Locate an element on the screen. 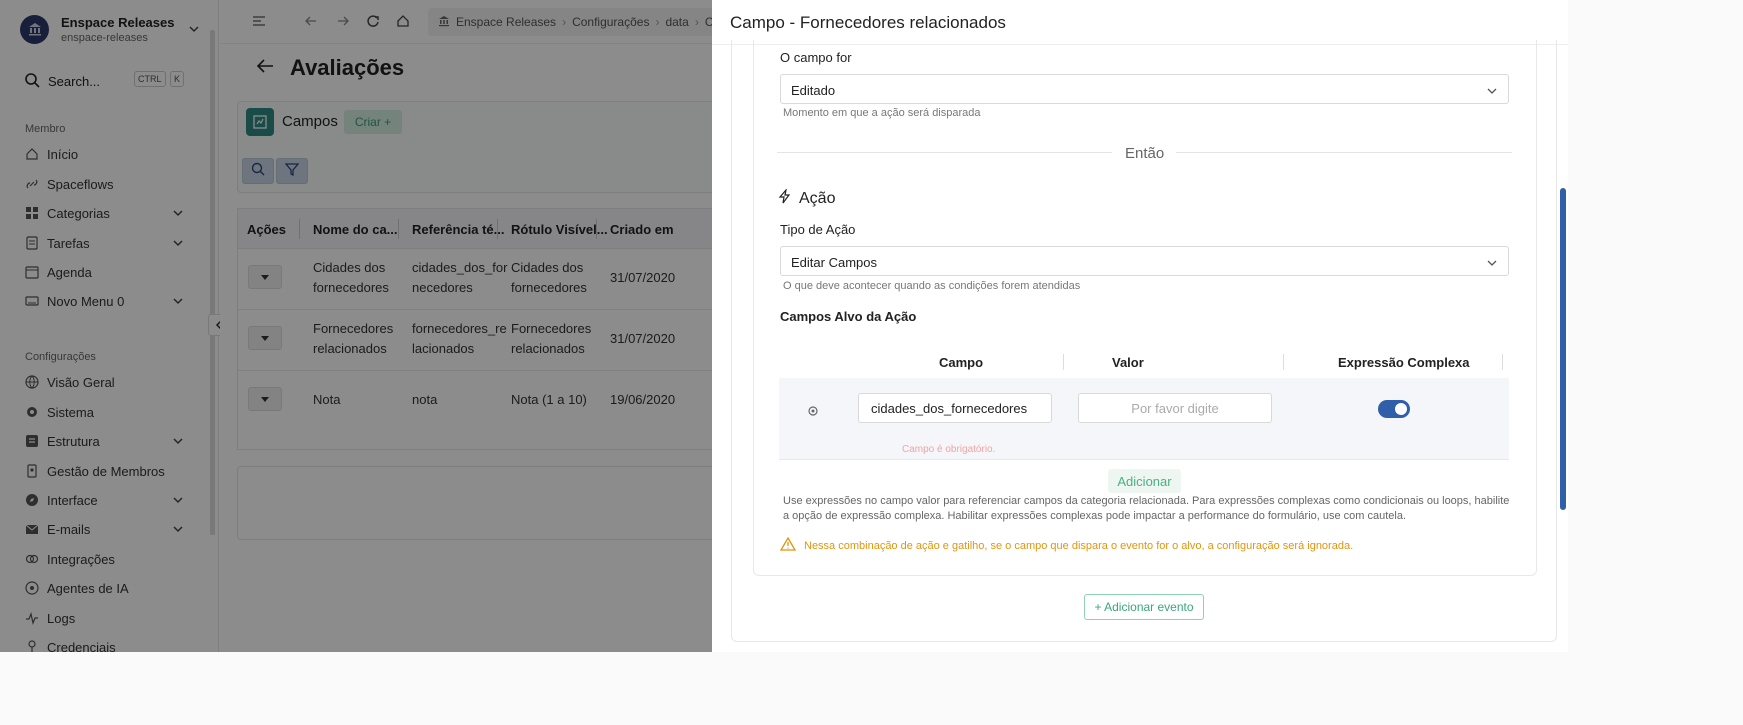 The image size is (1743, 725). trigger-help: Momento em que a ação será disparada is located at coordinates (882, 113).